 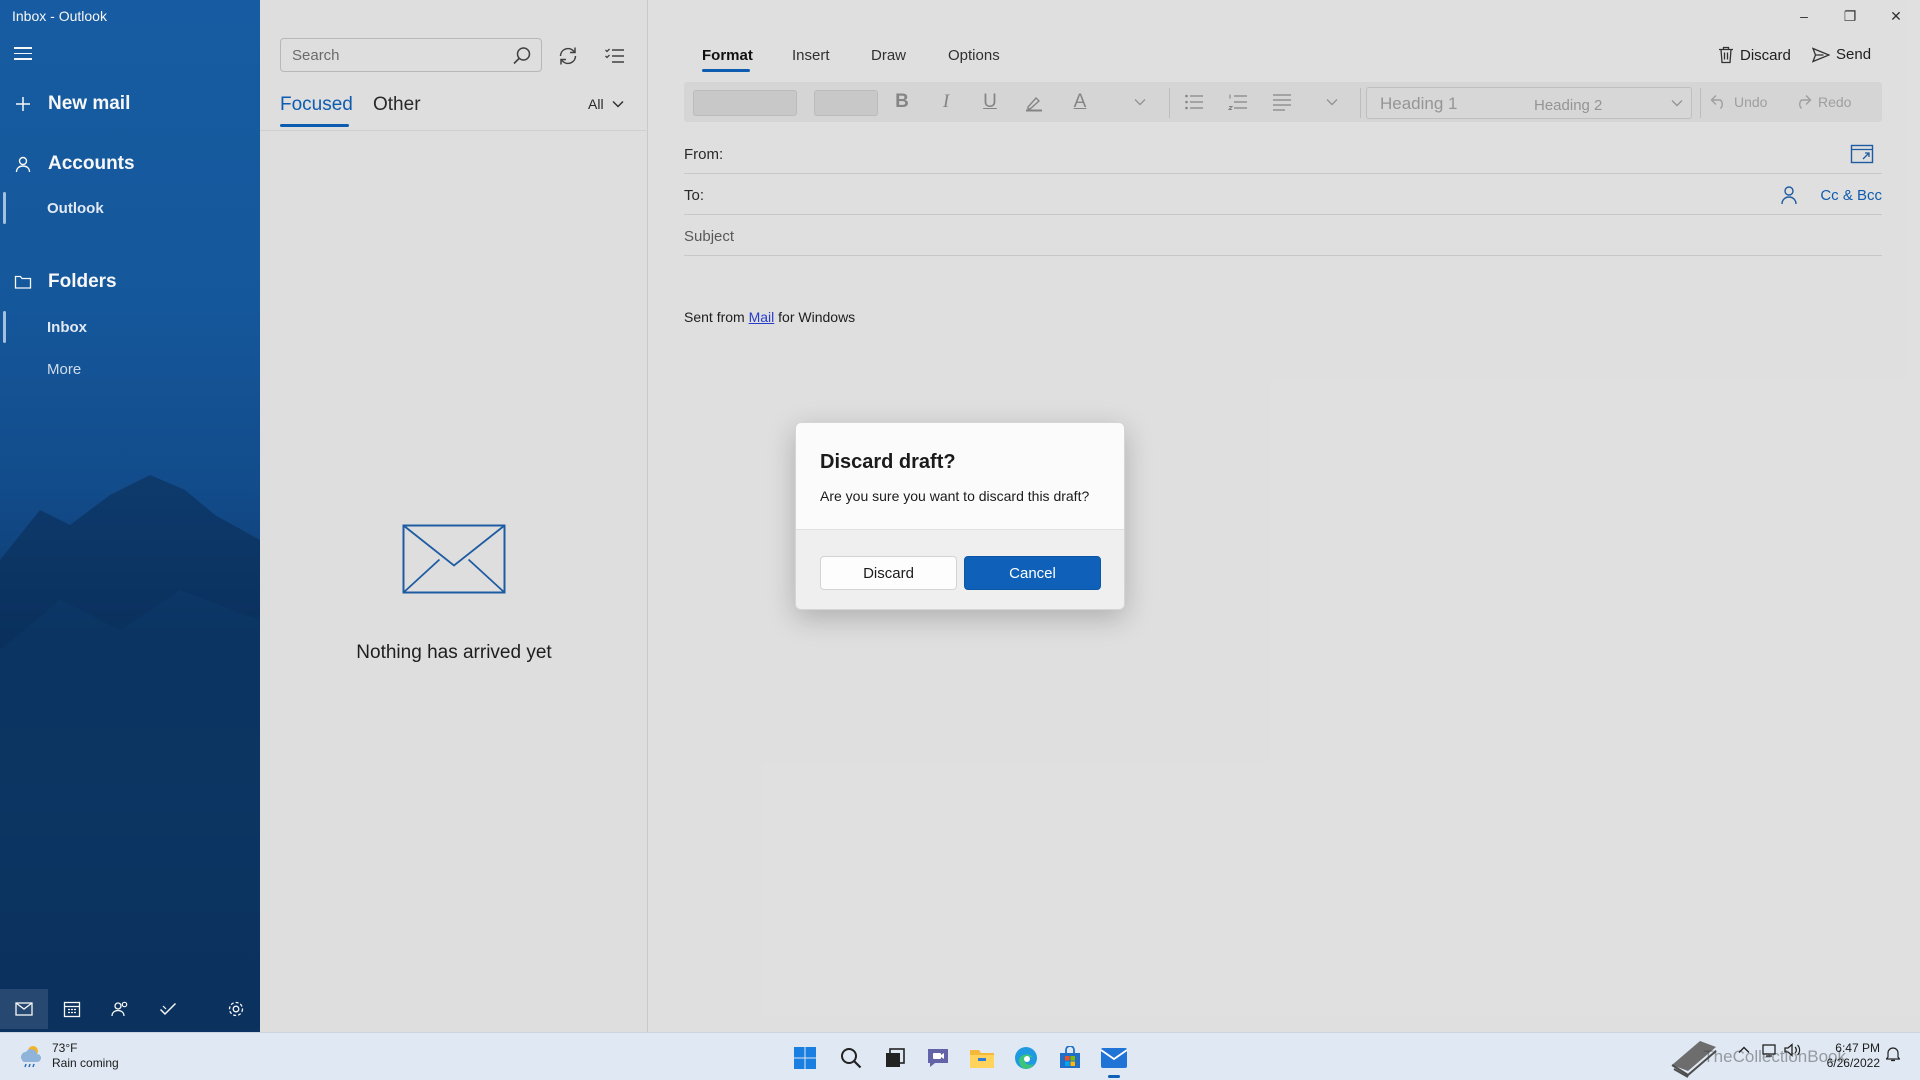 I want to click on cc-bcc-link: Cc & Bcc, so click(x=1851, y=195).